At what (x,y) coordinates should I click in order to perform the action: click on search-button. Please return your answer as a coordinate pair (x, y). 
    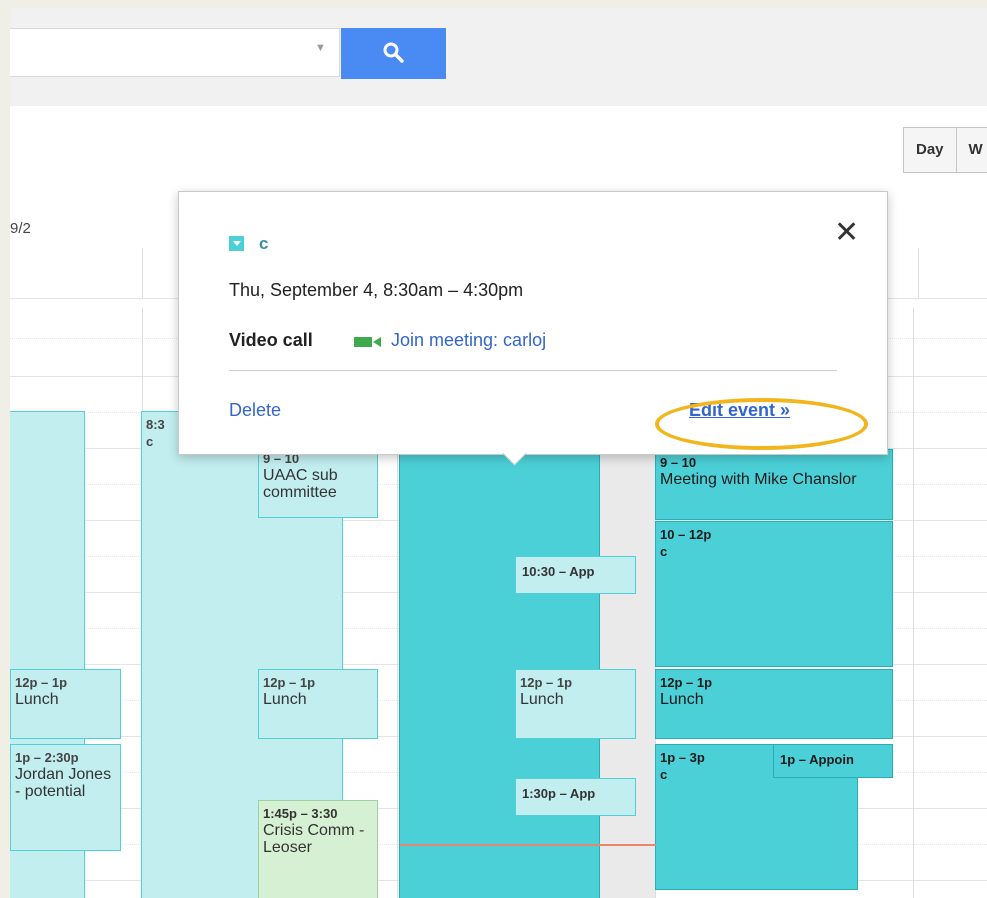
    Looking at the image, I should click on (393, 53).